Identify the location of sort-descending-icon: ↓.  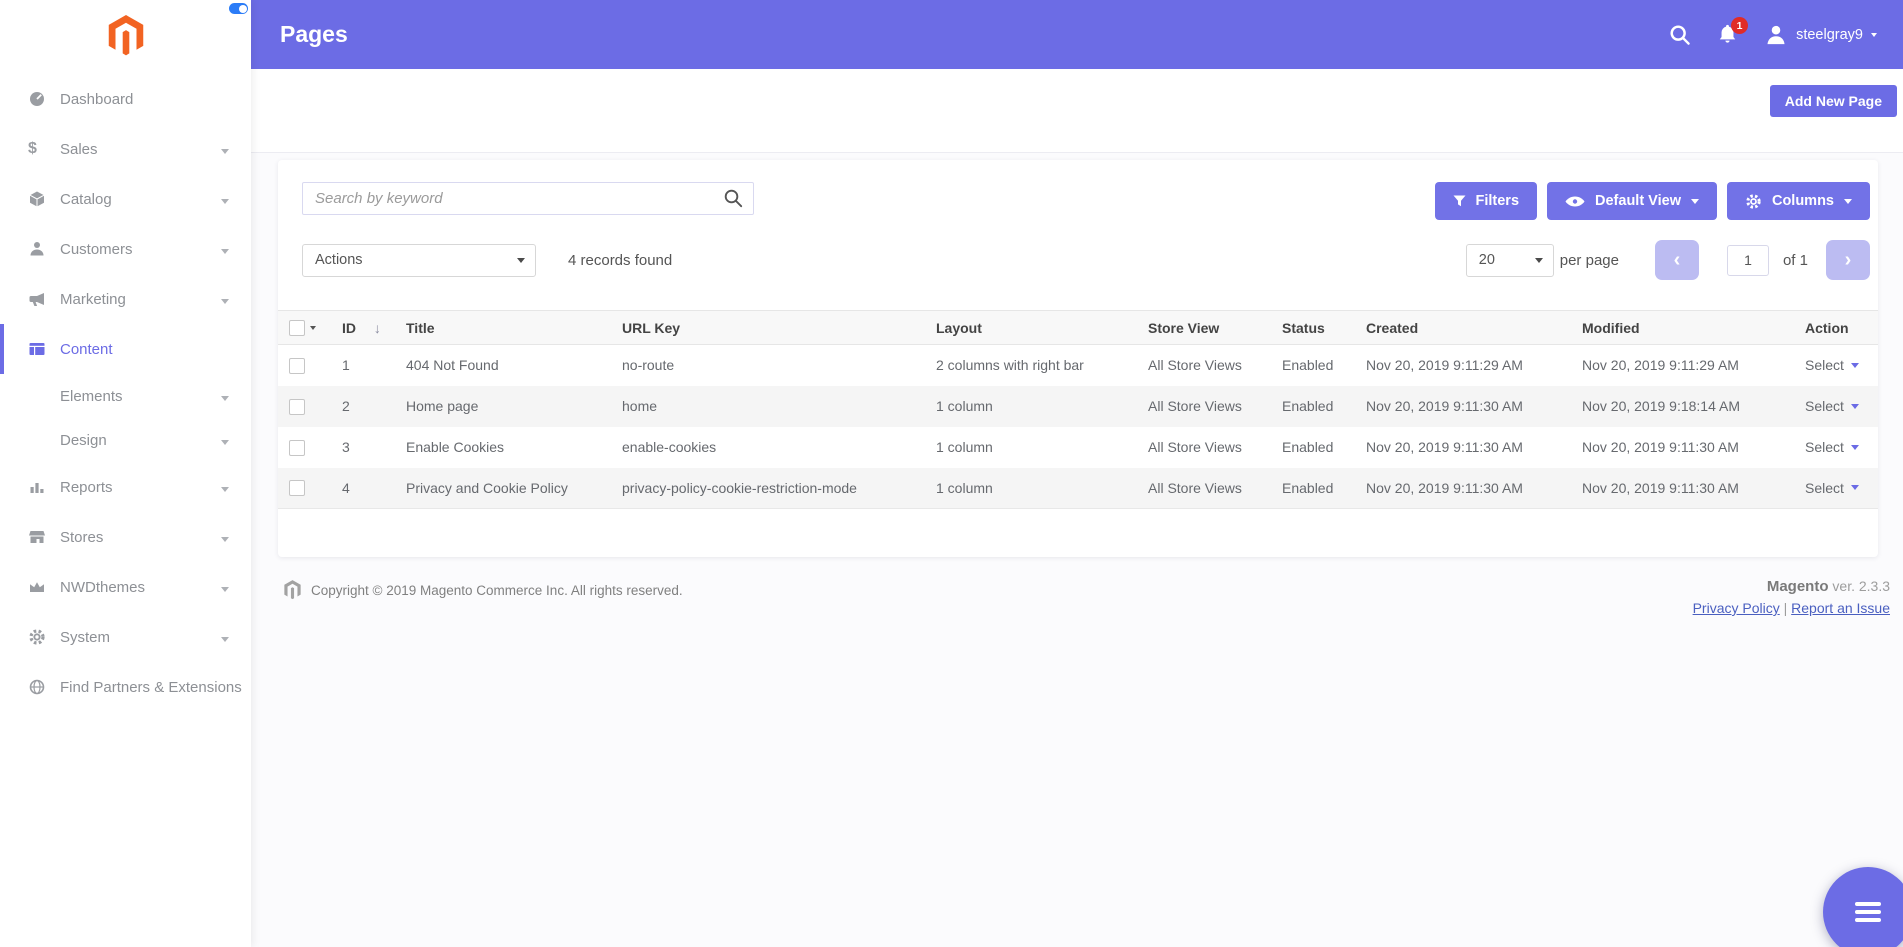
(377, 327).